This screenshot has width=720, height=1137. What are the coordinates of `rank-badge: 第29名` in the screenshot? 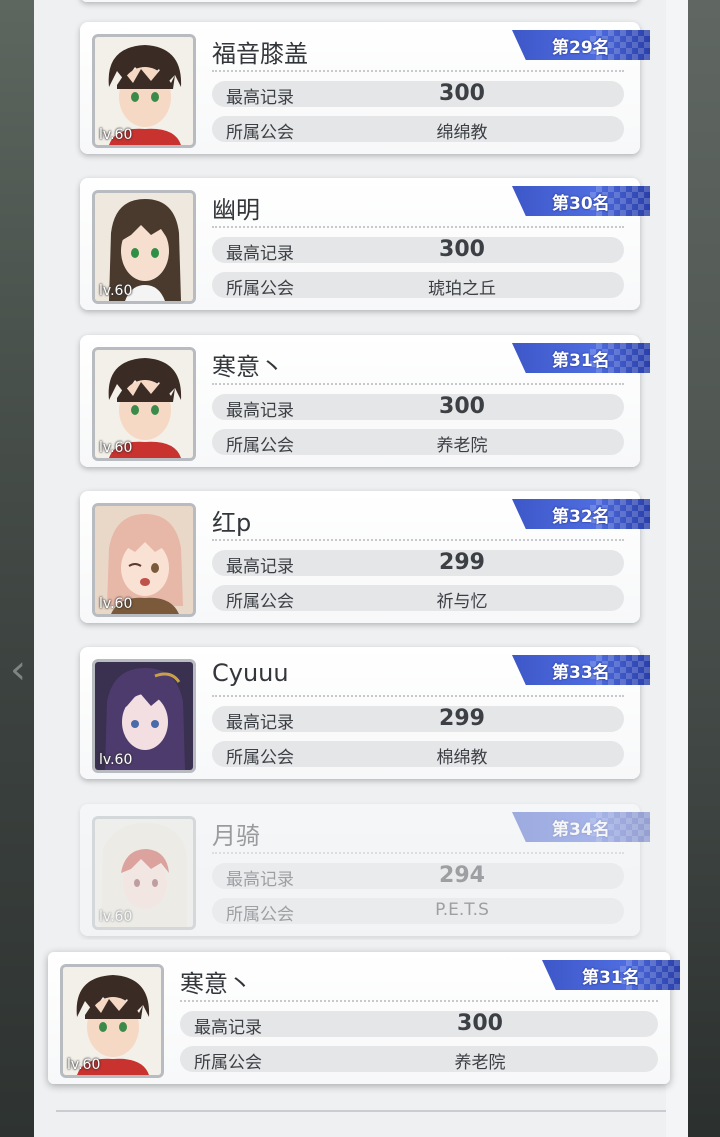 It's located at (581, 45).